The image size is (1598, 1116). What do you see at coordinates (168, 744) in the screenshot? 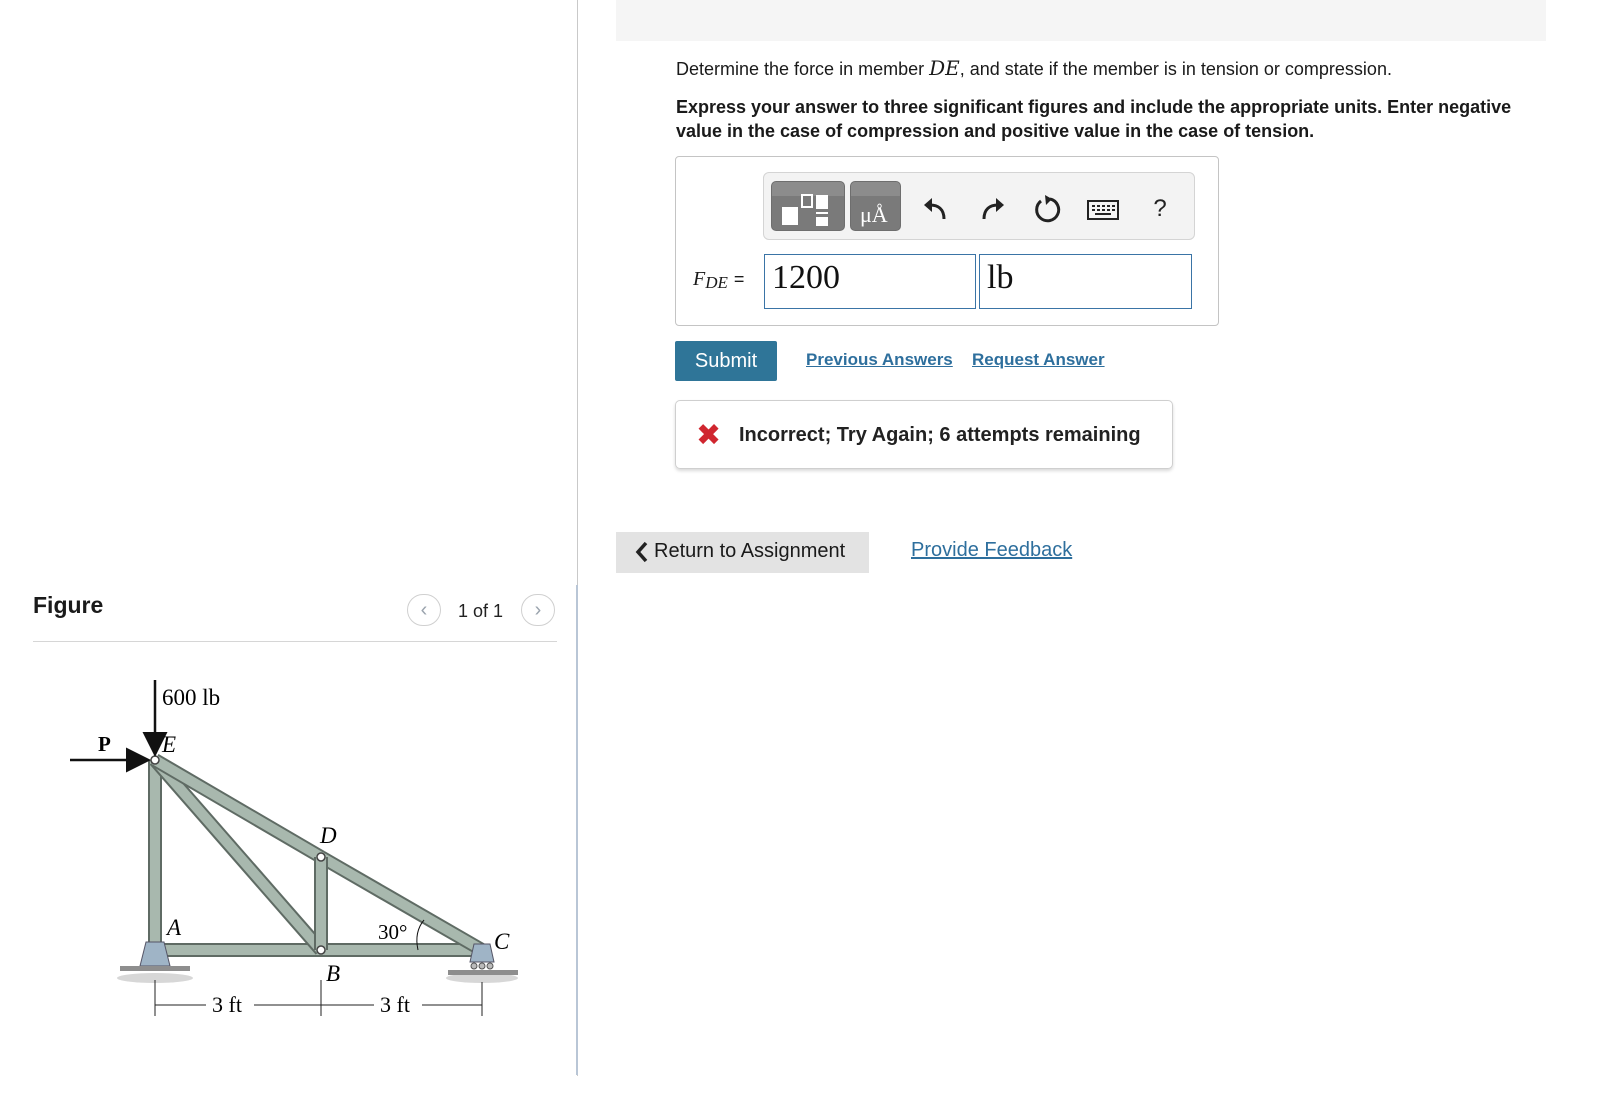
I see `joint-e-label: E` at bounding box center [168, 744].